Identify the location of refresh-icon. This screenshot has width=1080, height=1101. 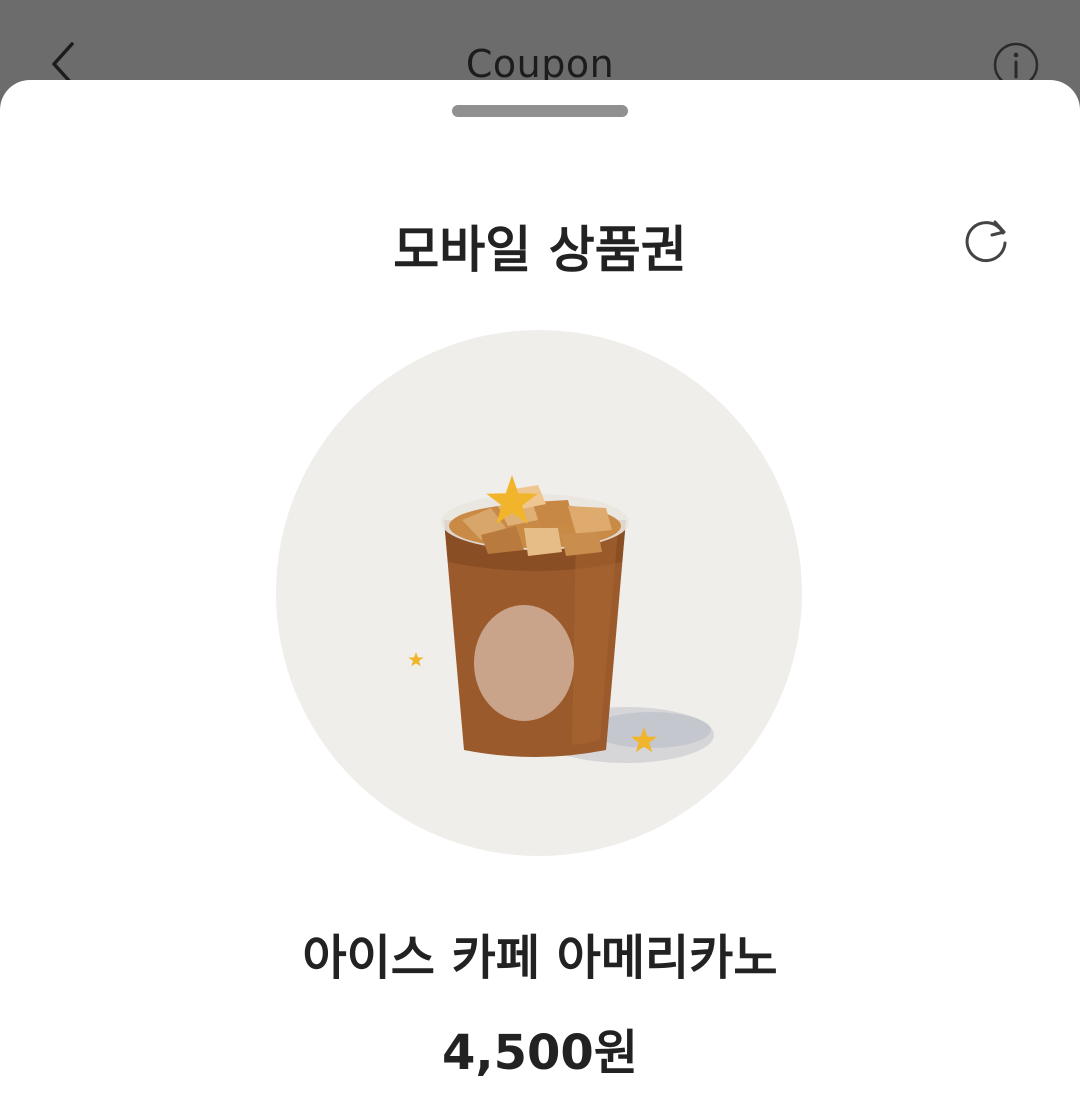
(986, 241).